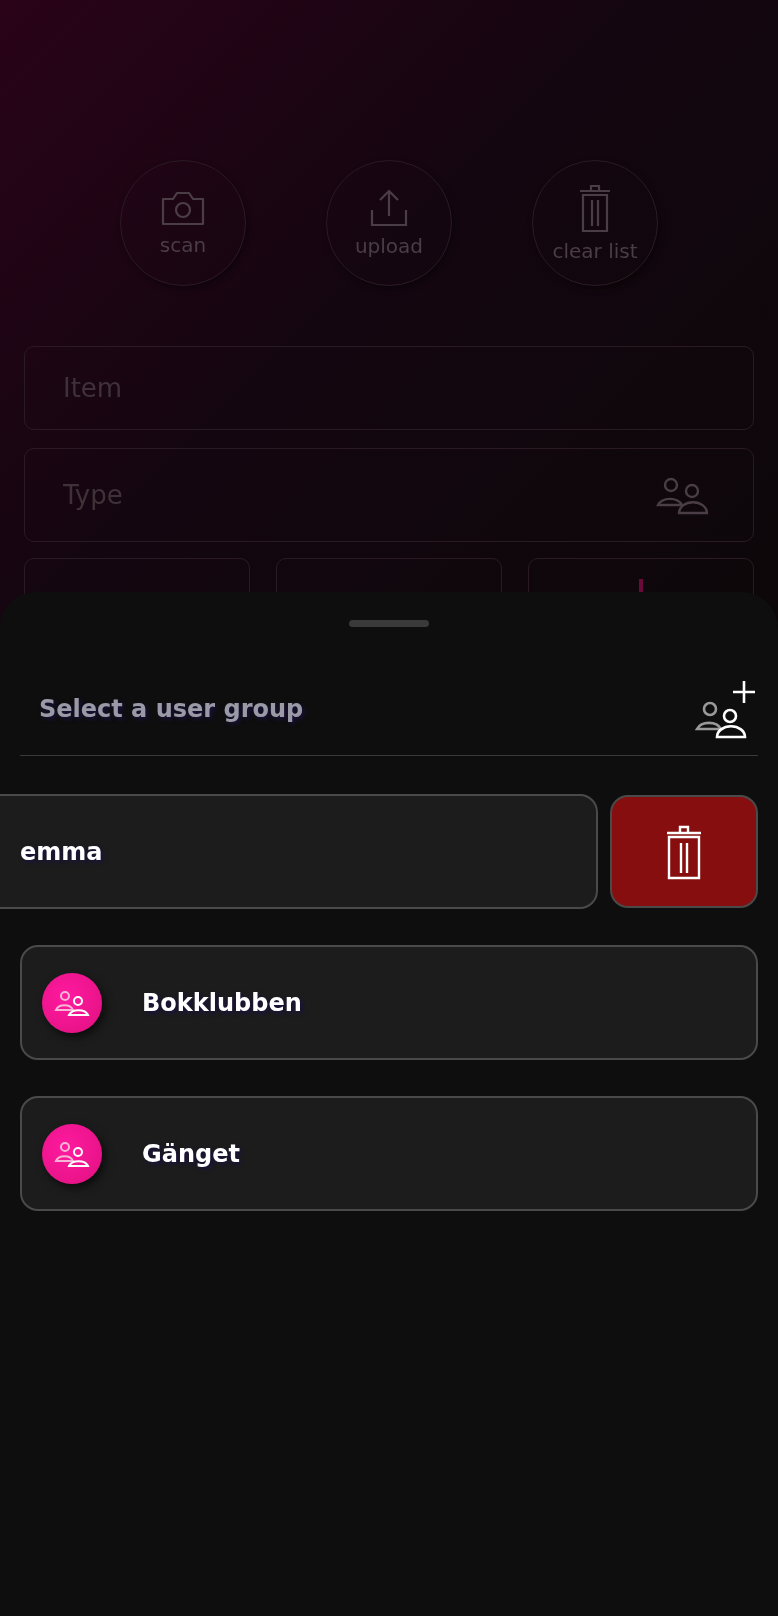  Describe the element at coordinates (683, 495) in the screenshot. I see `users-icon` at that location.